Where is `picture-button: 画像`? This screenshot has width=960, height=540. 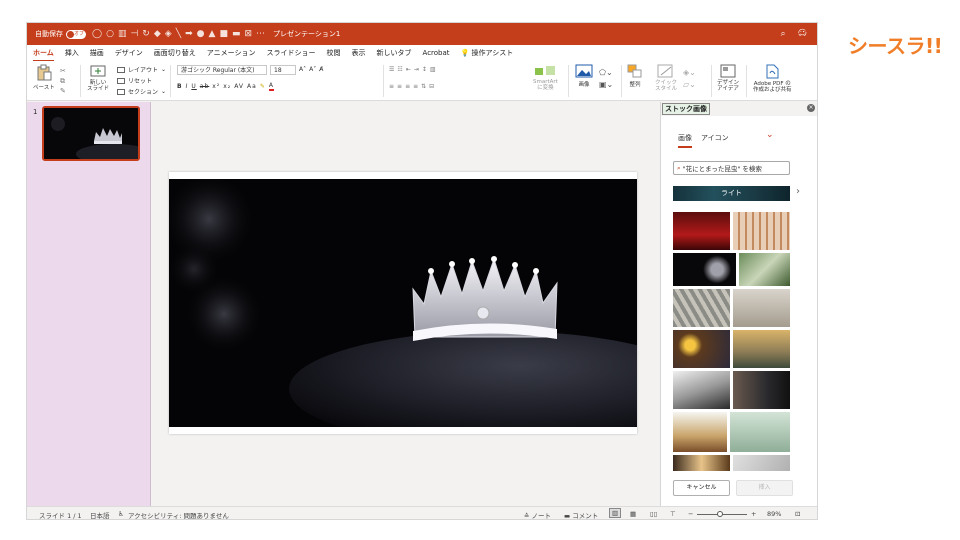
picture-button: 画像 is located at coordinates (584, 76).